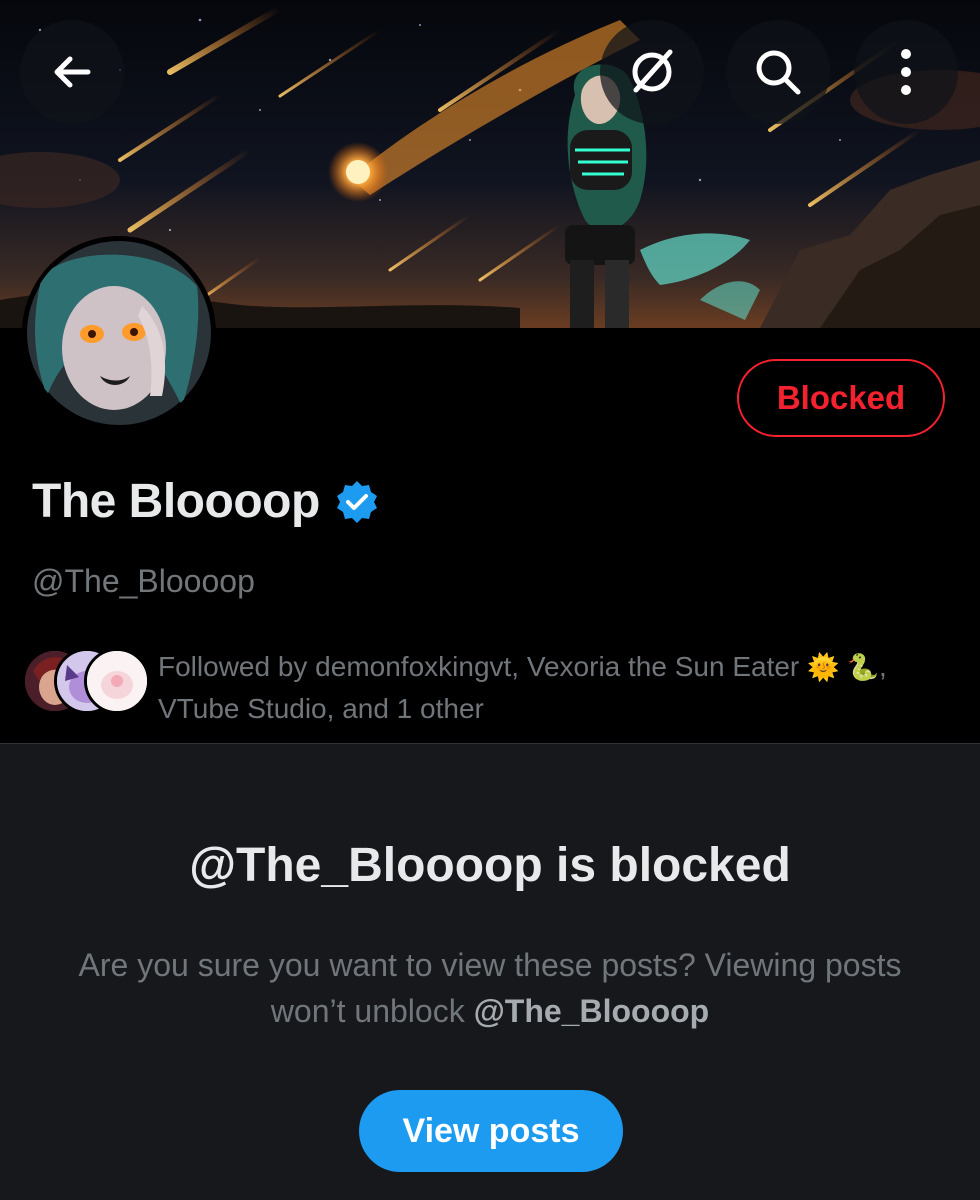 The width and height of the screenshot is (980, 1200). Describe the element at coordinates (490, 865) in the screenshot. I see `blocked-notice-title: @The_Bloooop is blocked` at that location.